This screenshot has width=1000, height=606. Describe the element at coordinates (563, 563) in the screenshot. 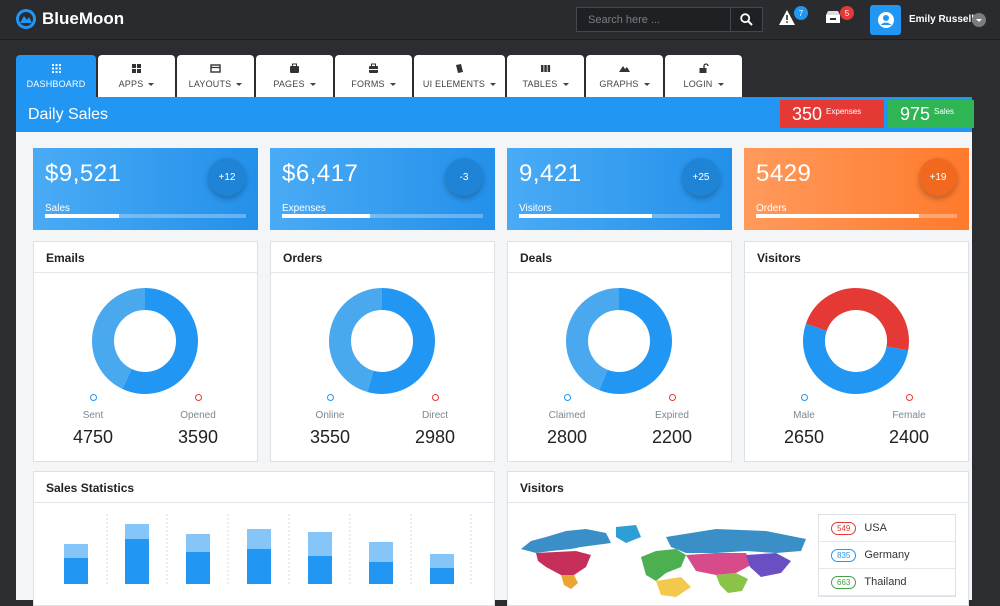

I see `map-region-usa` at that location.